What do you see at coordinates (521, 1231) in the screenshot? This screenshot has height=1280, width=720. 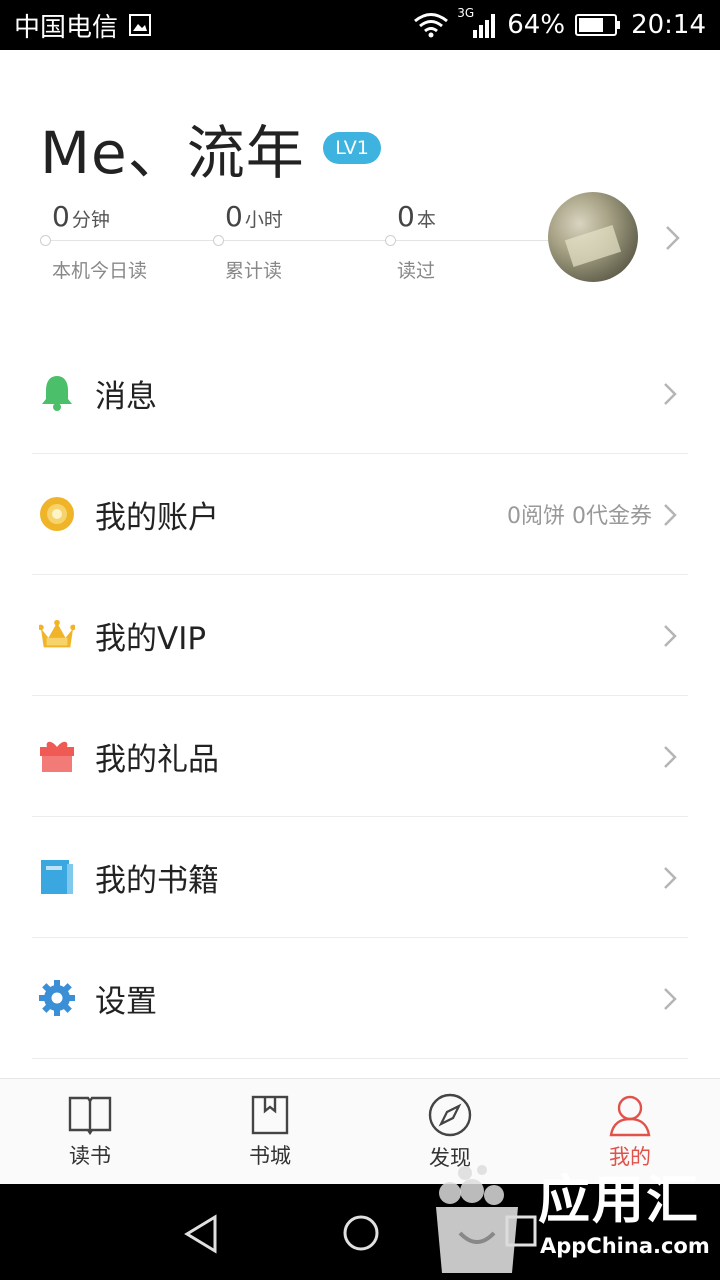 I see `recents-icon` at bounding box center [521, 1231].